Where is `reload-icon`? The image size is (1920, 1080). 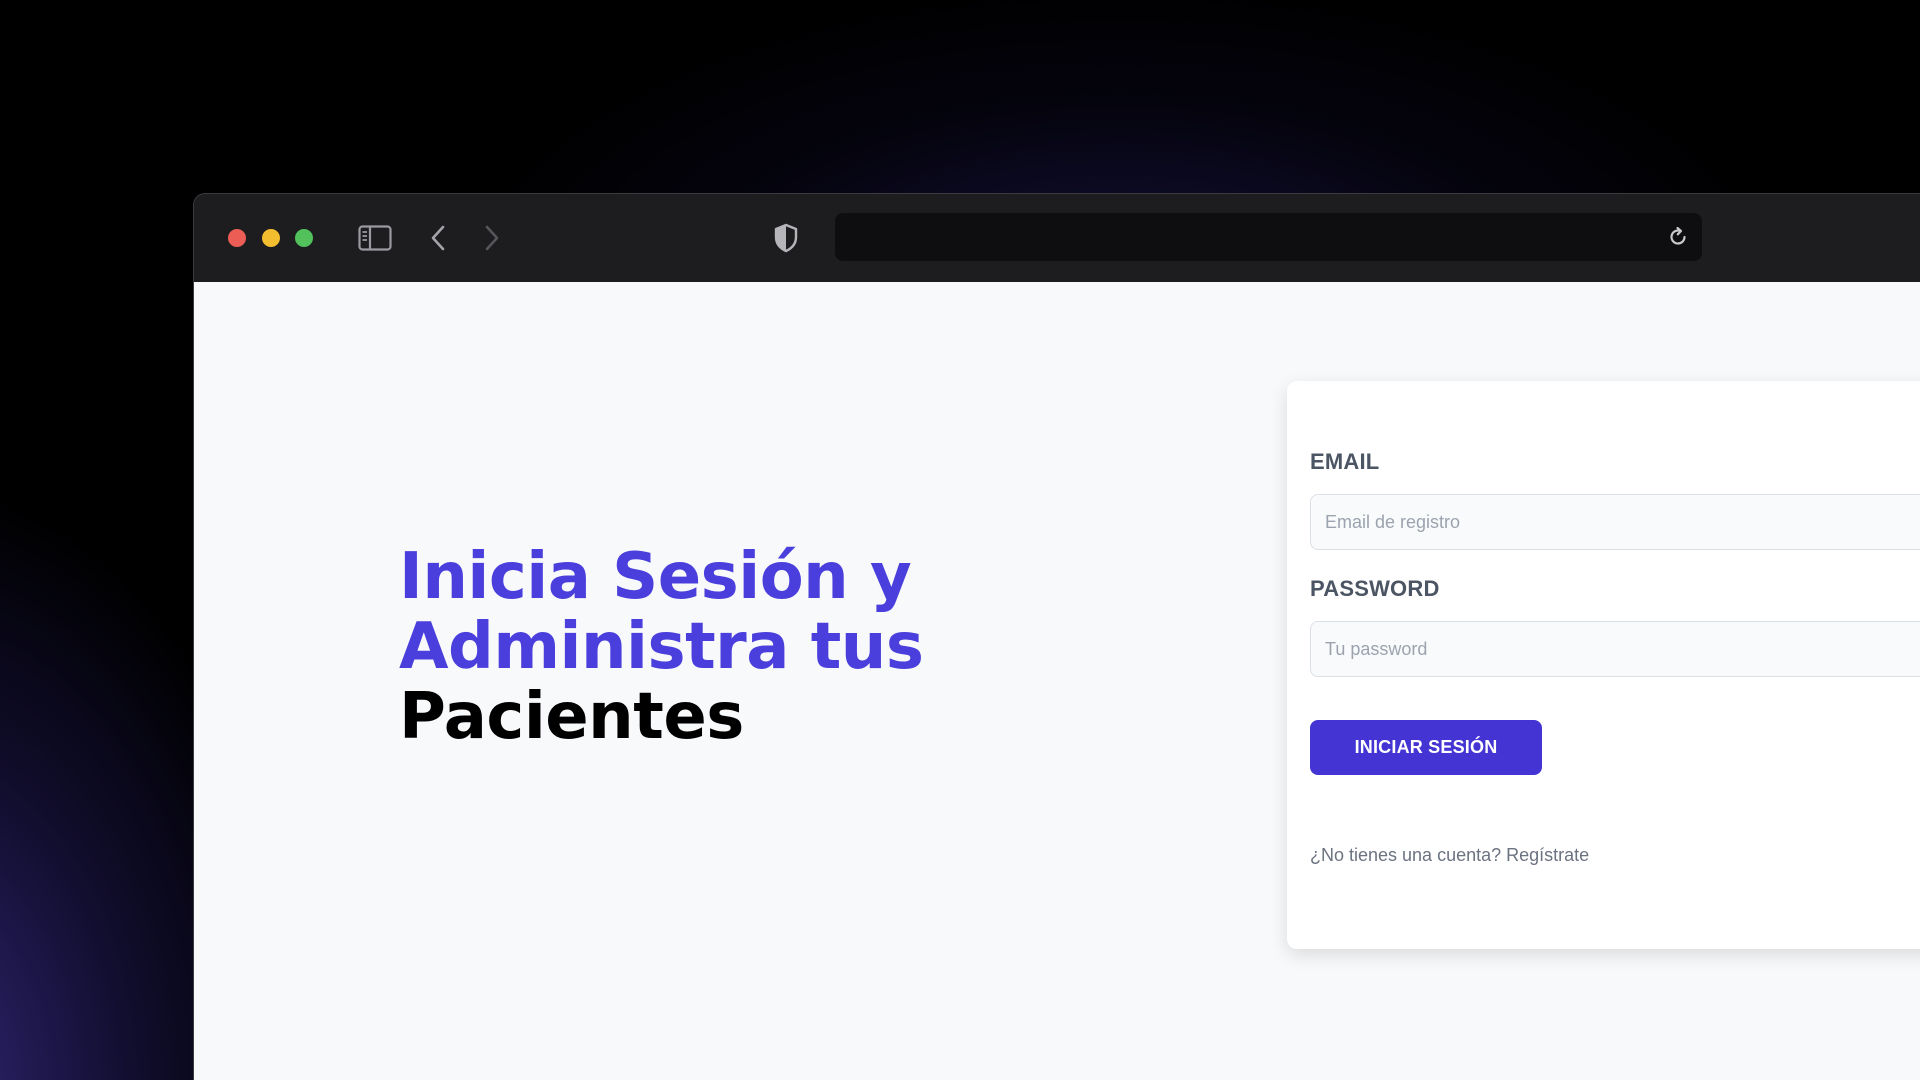 reload-icon is located at coordinates (1678, 237).